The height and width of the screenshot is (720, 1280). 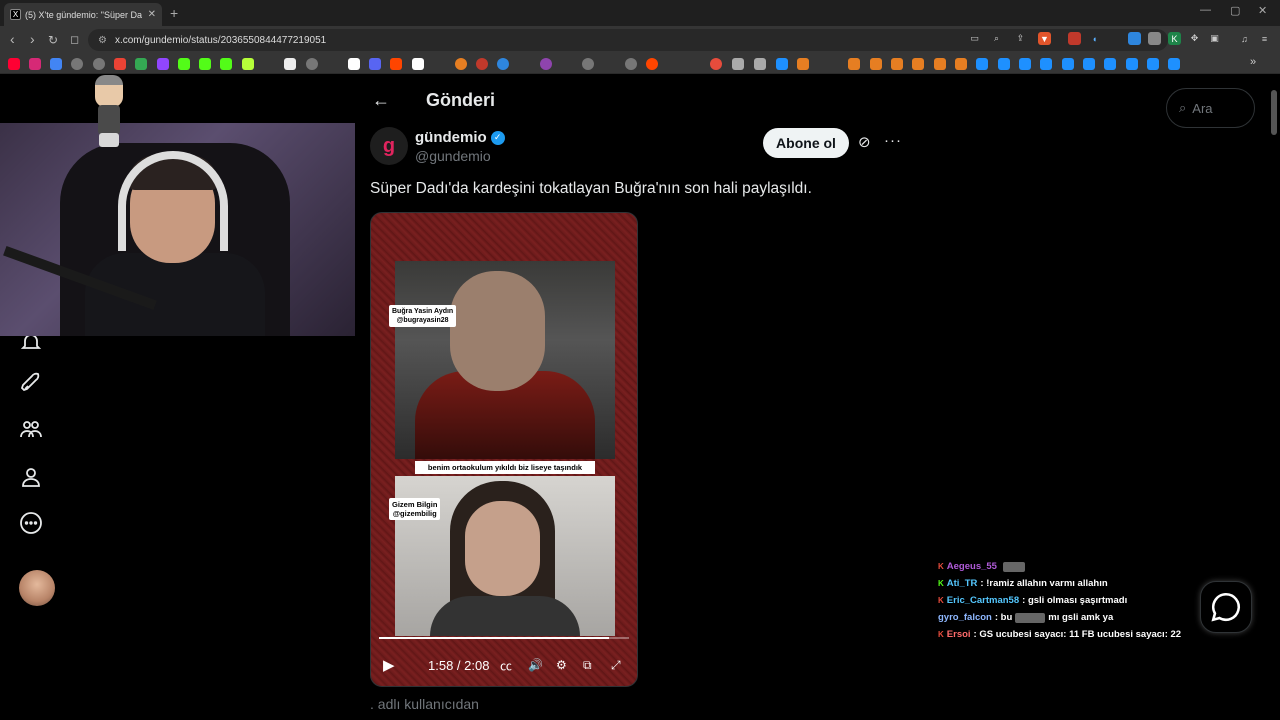 What do you see at coordinates (1183, 107) in the screenshot?
I see `search-icon: ⌕` at bounding box center [1183, 107].